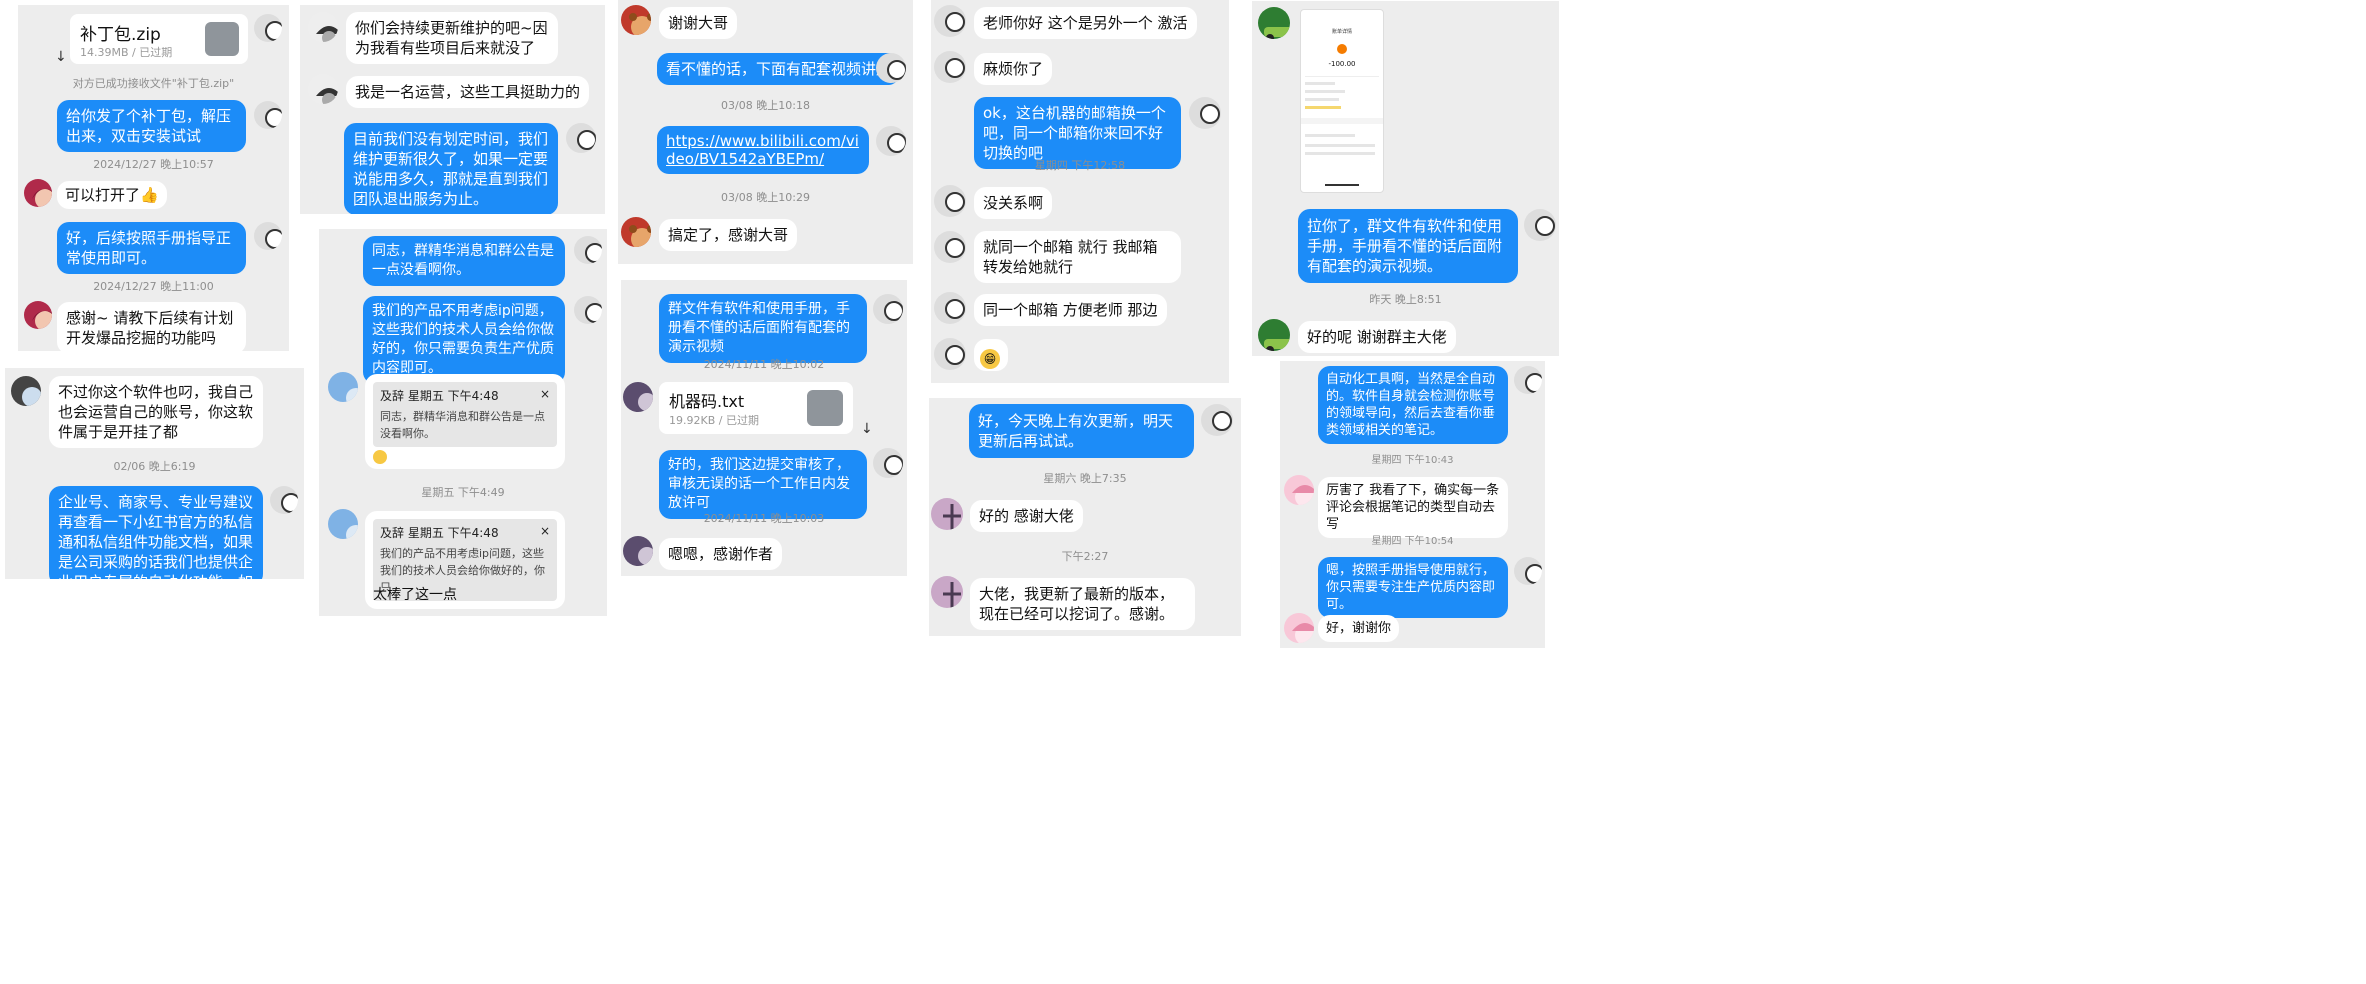 The image size is (2366, 984). What do you see at coordinates (112, 195) in the screenshot?
I see `message-bubble: 可以打开了👍` at bounding box center [112, 195].